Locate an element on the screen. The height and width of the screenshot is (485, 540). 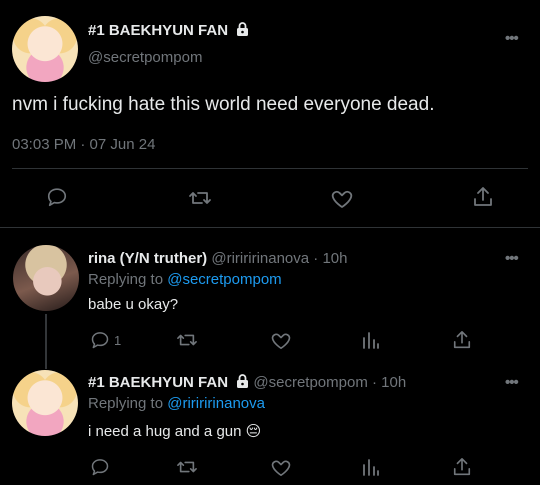
handle-time: @ririririnanova · 10h is located at coordinates (279, 258).